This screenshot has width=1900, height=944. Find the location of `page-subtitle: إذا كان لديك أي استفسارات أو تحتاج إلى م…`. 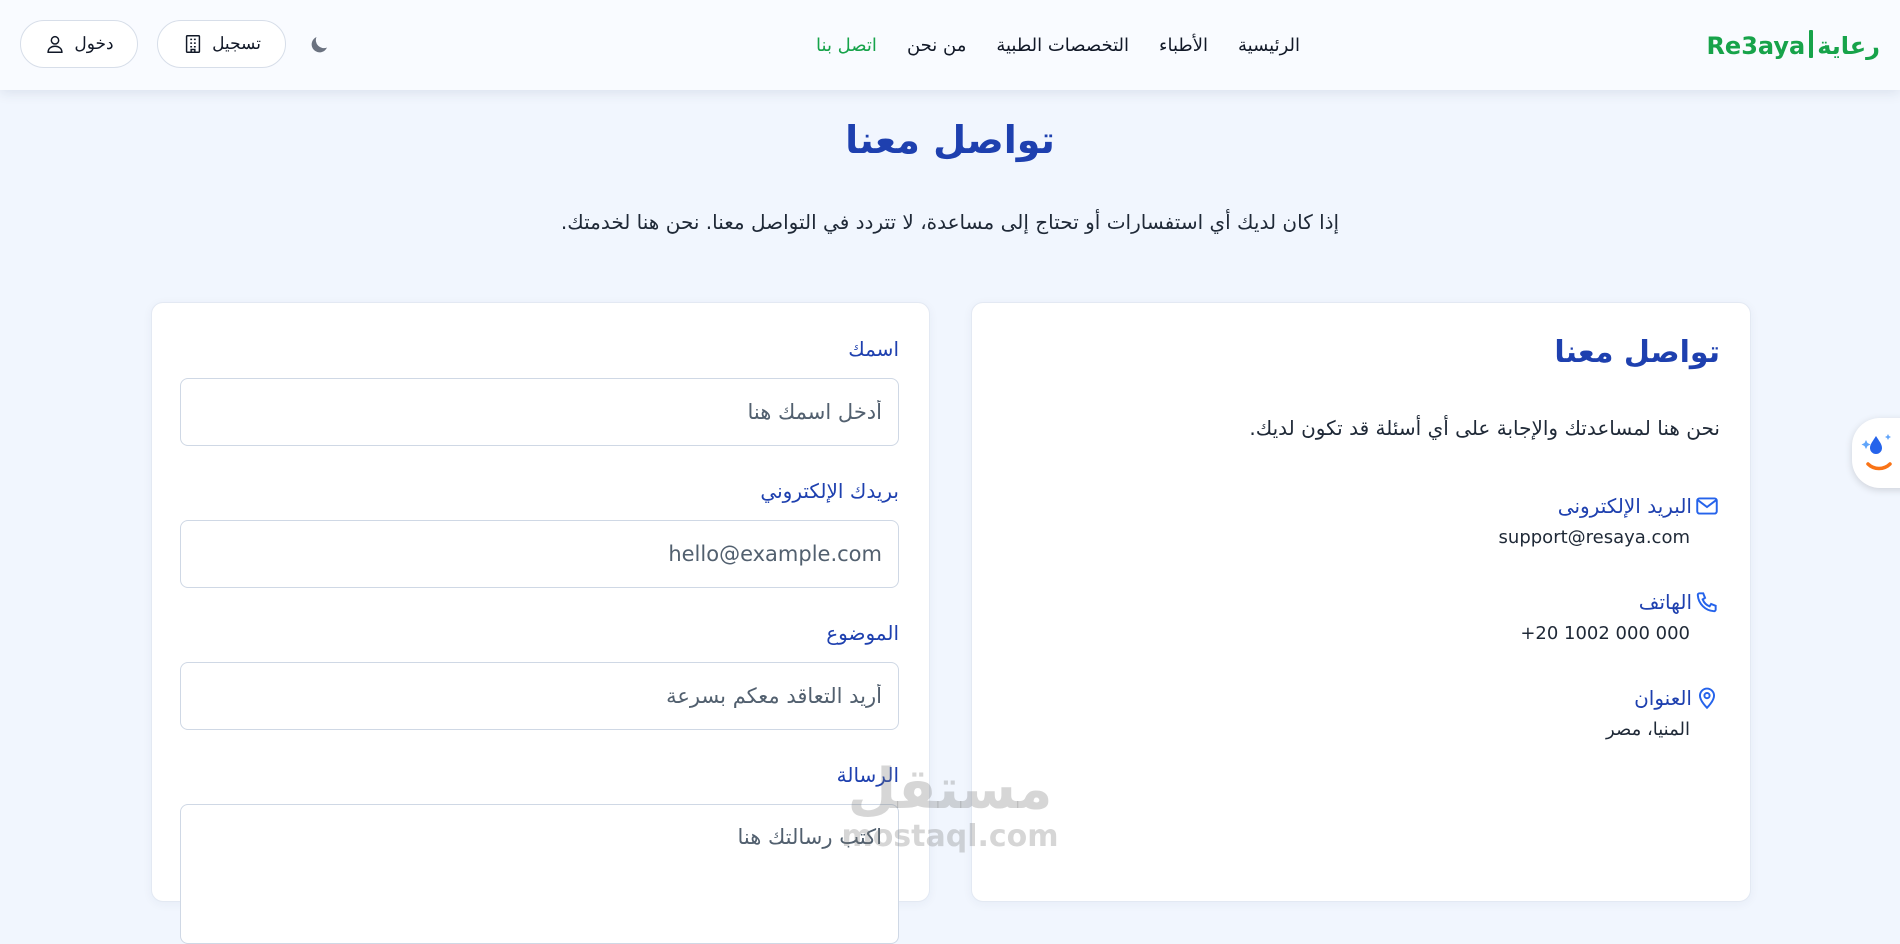

page-subtitle: إذا كان لديك أي استفسارات أو تحتاج إلى م… is located at coordinates (950, 222).